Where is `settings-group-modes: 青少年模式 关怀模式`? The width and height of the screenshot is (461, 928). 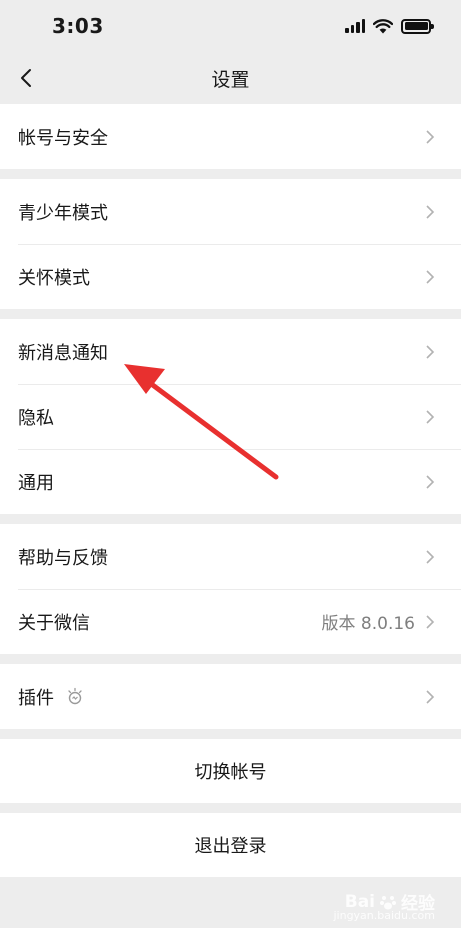
settings-group-modes: 青少年模式 关怀模式 is located at coordinates (230, 244).